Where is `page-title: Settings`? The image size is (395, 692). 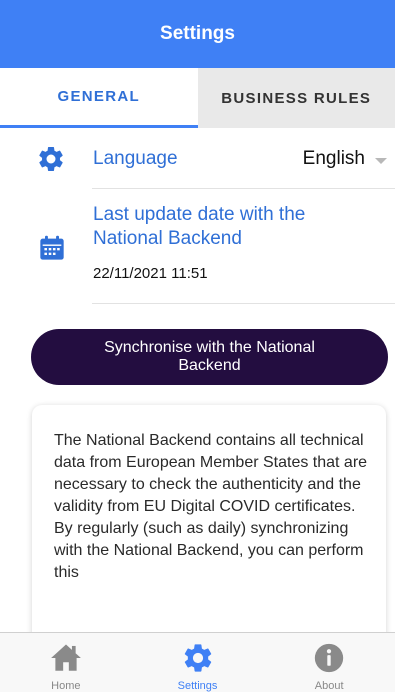 page-title: Settings is located at coordinates (197, 34).